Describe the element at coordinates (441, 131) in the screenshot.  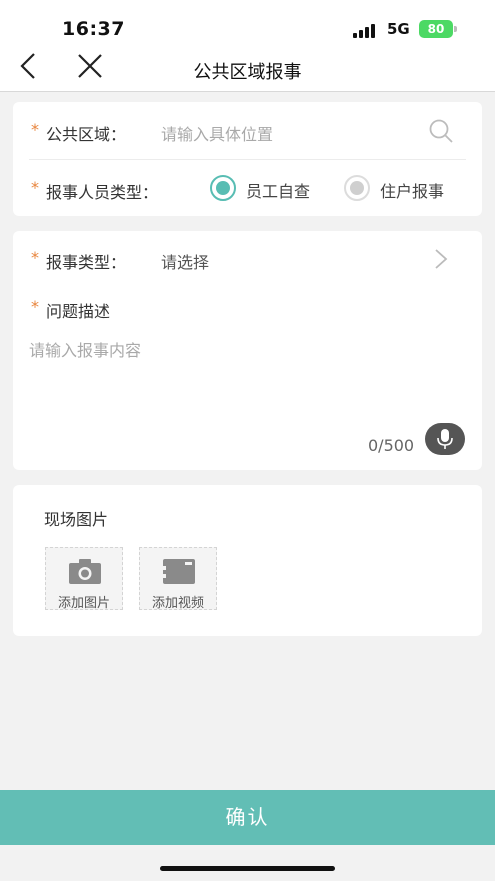
I see `search-icon` at that location.